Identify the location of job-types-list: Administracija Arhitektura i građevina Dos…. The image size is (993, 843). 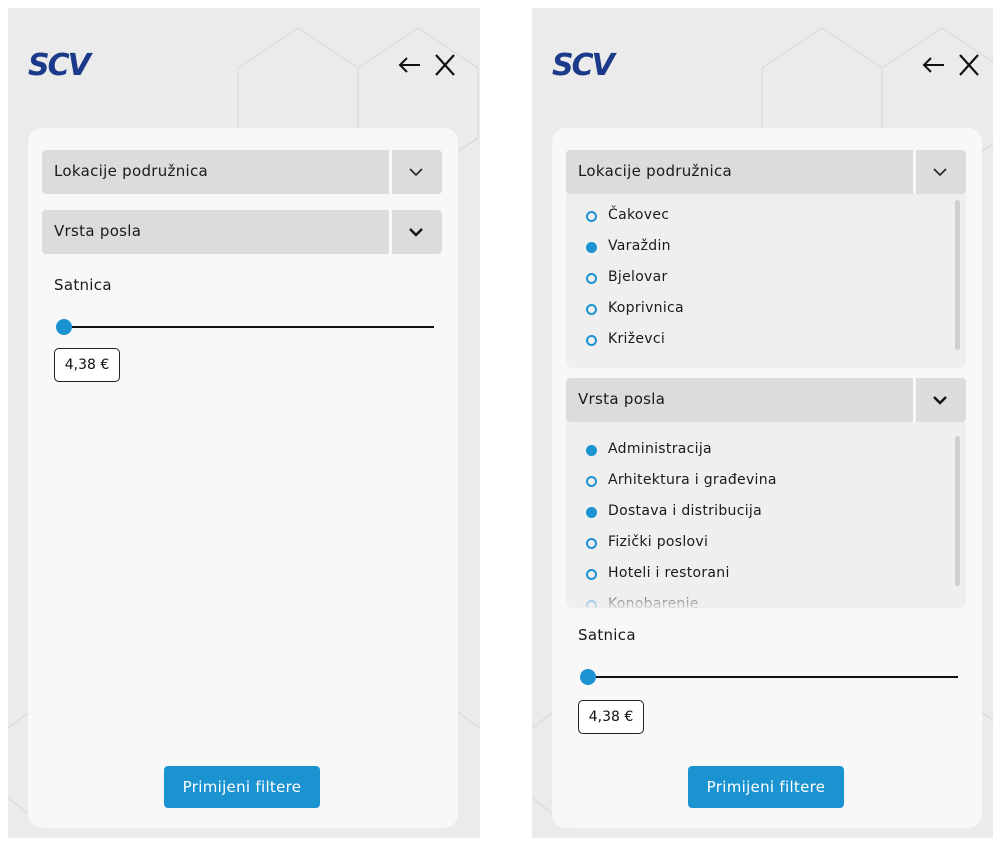
(766, 515).